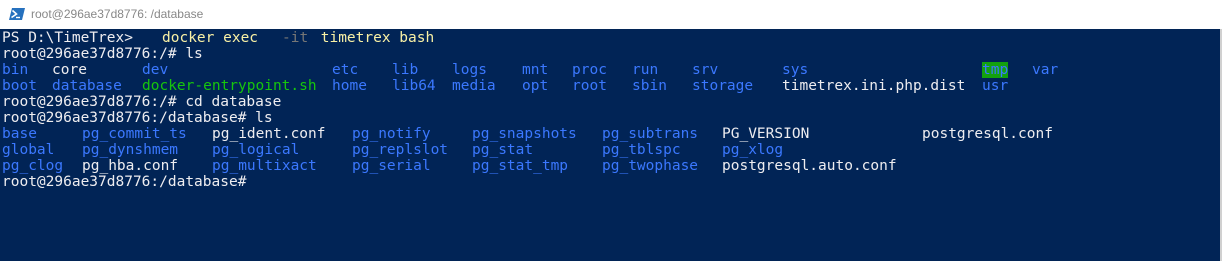  Describe the element at coordinates (589, 70) in the screenshot. I see `terminal-text: proc` at that location.